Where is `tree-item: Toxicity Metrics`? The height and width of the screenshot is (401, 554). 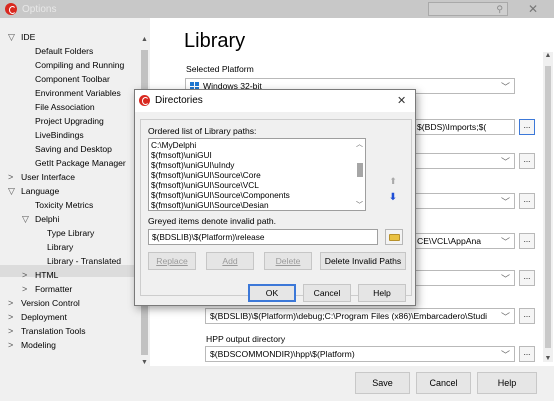
tree-item: Toxicity Metrics is located at coordinates (64, 205).